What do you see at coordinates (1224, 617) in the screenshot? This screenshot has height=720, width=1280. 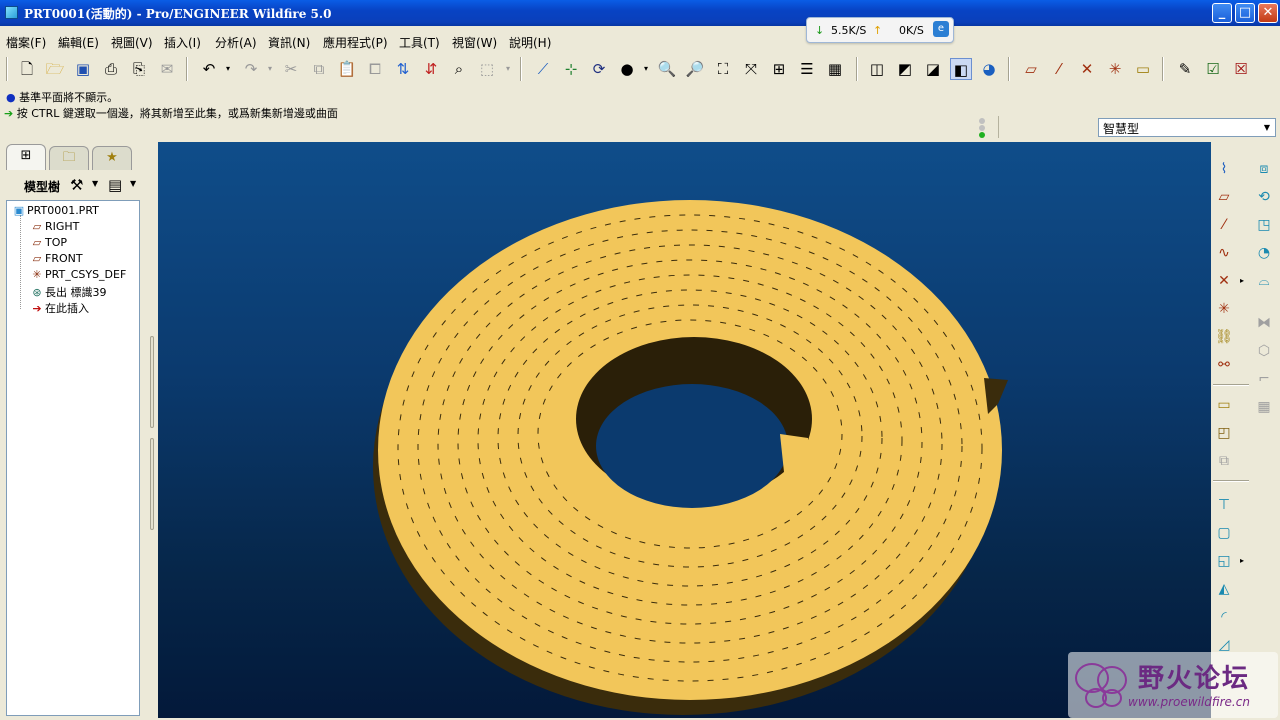 I see `round-tool-icon: ◜` at bounding box center [1224, 617].